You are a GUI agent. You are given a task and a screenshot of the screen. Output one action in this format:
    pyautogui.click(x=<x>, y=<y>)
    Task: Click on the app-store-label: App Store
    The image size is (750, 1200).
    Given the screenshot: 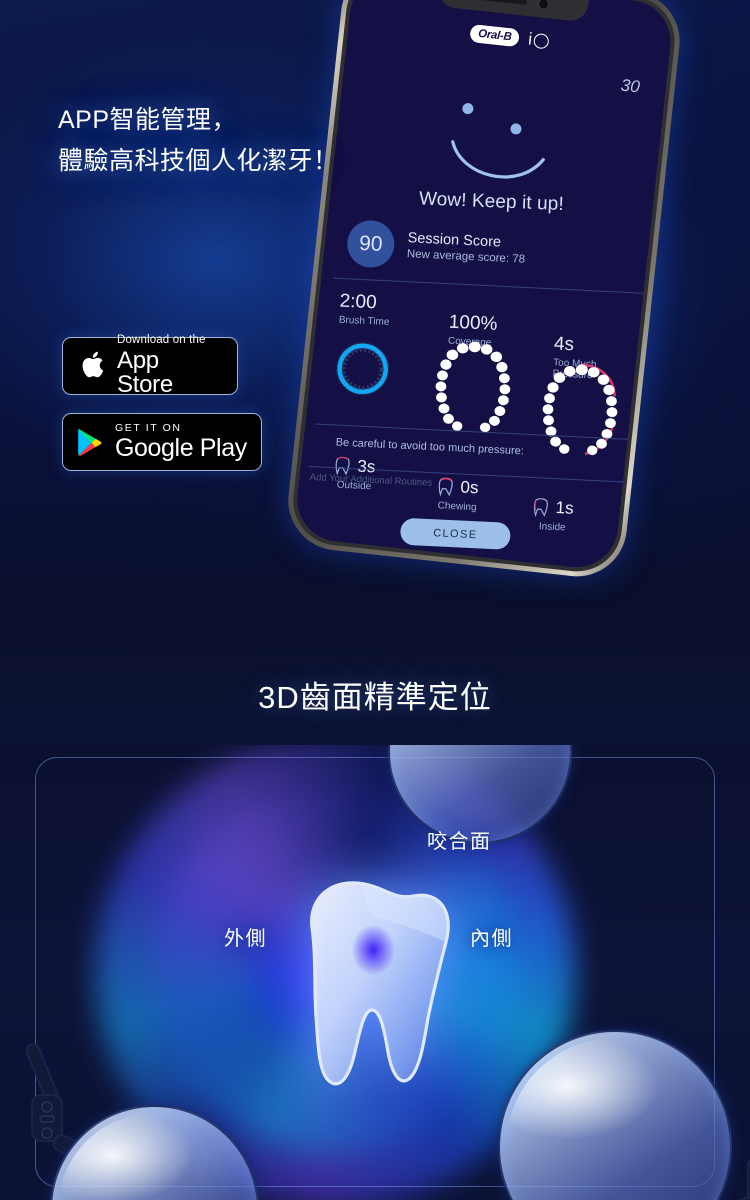 What is the action you would take?
    pyautogui.click(x=145, y=373)
    